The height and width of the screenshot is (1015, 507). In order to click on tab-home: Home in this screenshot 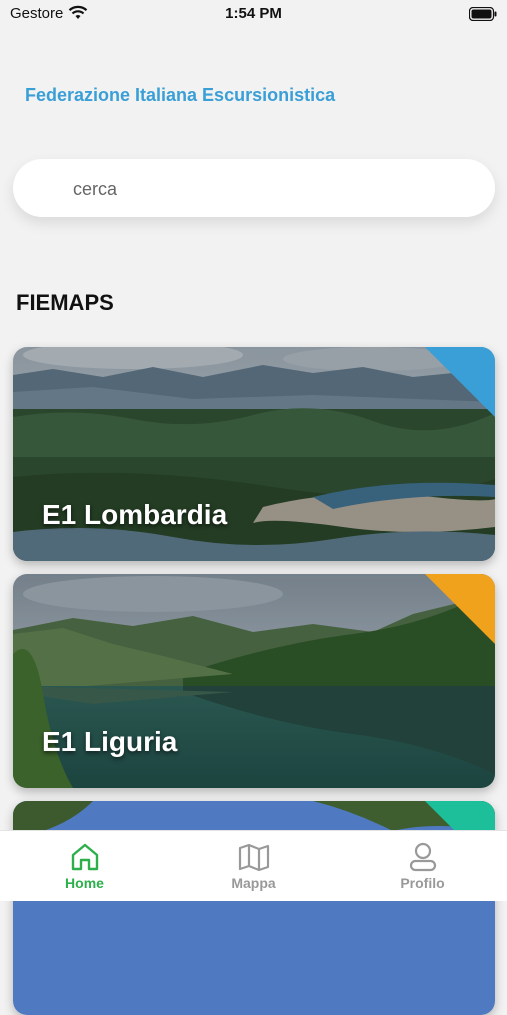, I will do `click(84, 866)`.